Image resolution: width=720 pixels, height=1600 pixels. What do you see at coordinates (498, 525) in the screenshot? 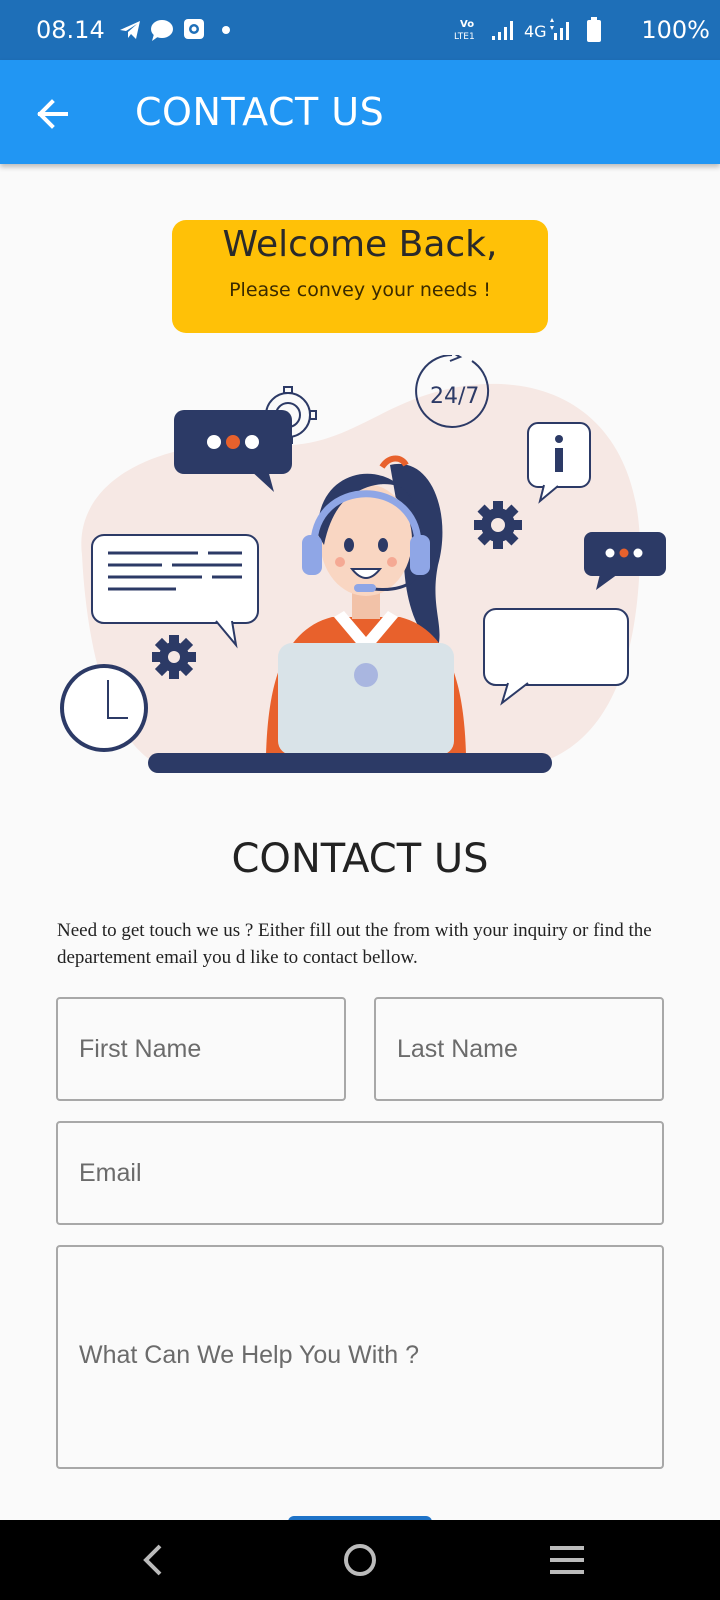
I see `gear-filled-icon` at bounding box center [498, 525].